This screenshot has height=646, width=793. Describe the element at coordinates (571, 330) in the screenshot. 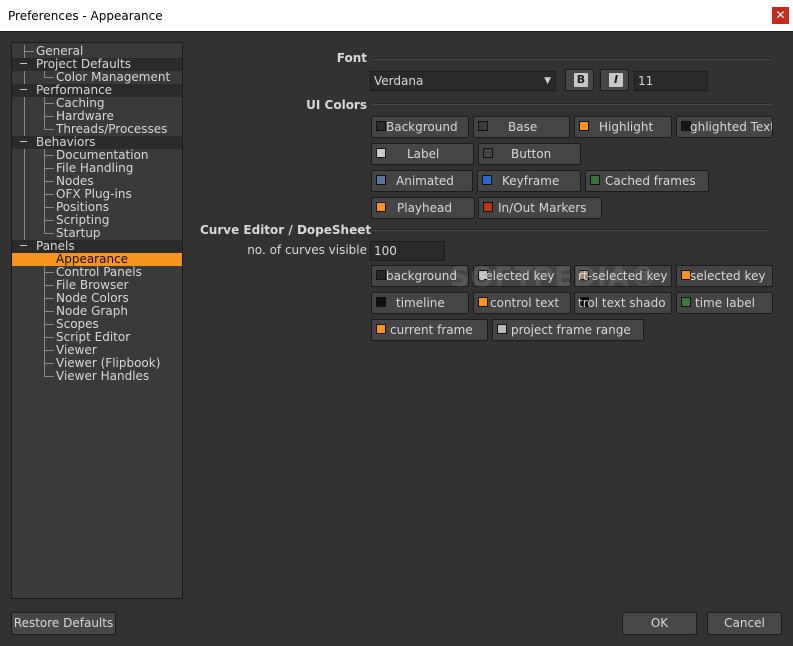

I see `color-button-label: project frame range` at that location.